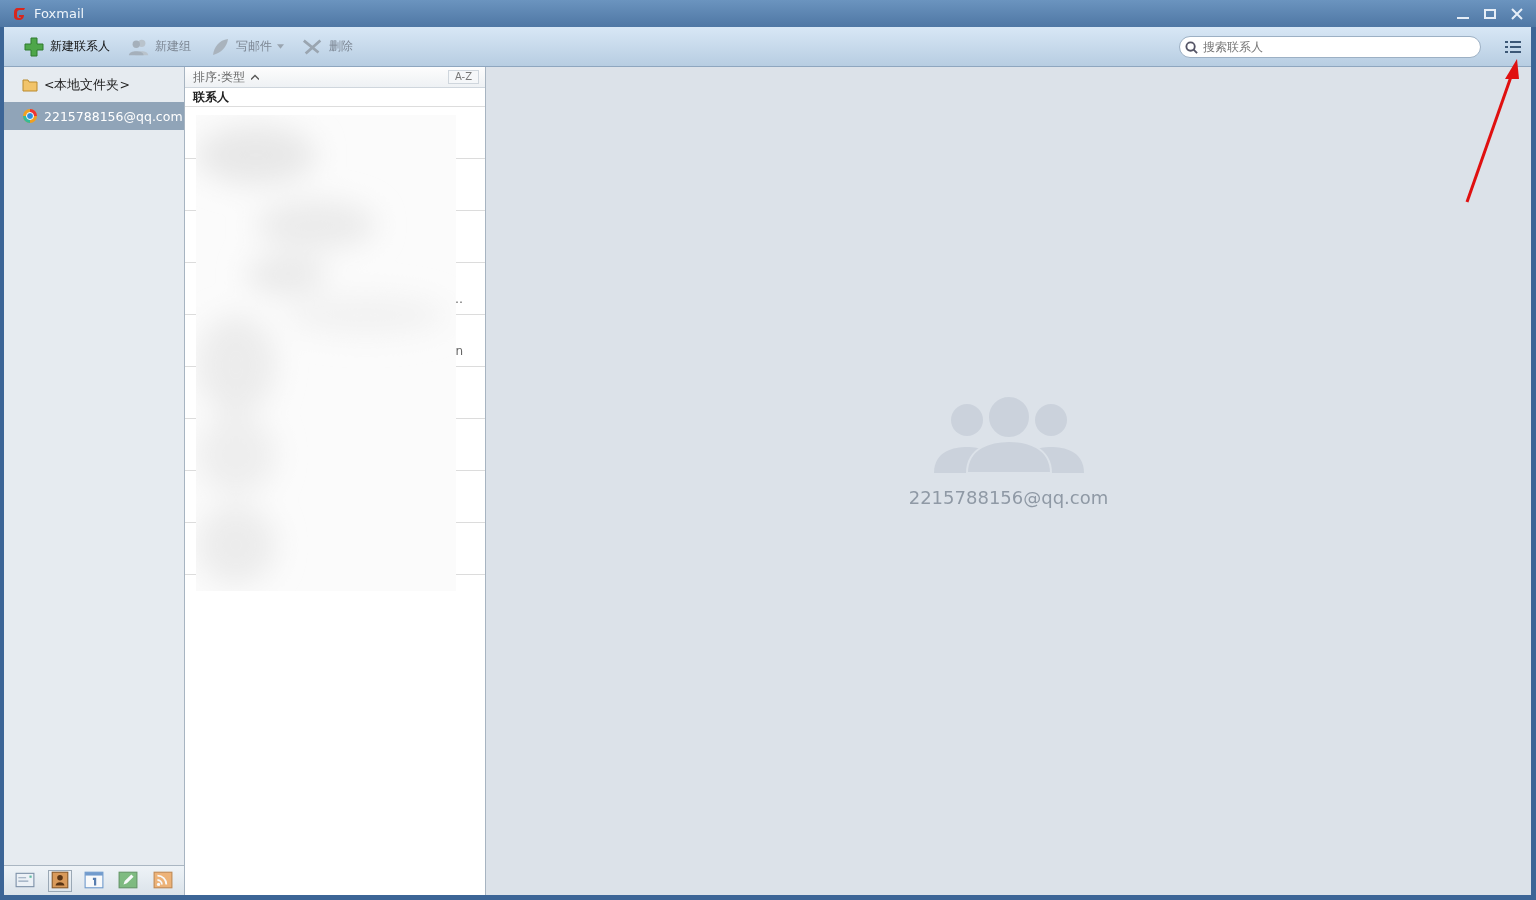  Describe the element at coordinates (459, 351) in the screenshot. I see `truncated-text: n` at that location.